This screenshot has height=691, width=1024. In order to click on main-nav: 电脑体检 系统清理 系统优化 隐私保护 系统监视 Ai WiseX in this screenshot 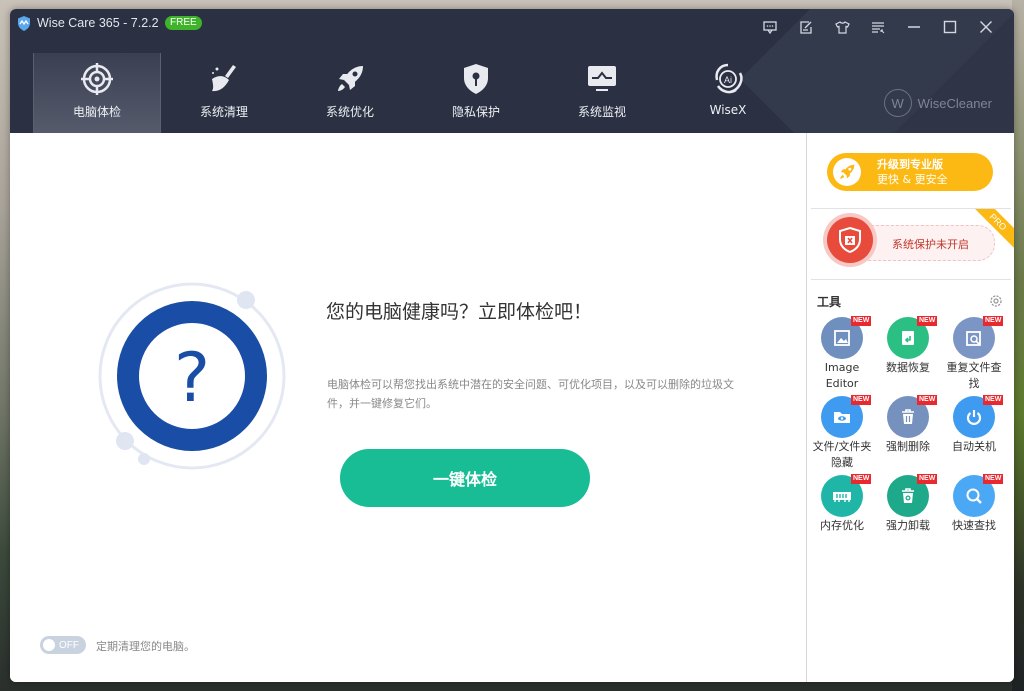, I will do `click(412, 93)`.